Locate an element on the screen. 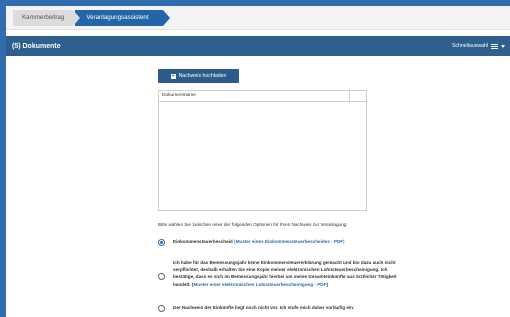 The width and height of the screenshot is (510, 317). upload-proof-button: + Nachweis hochladen is located at coordinates (198, 76).